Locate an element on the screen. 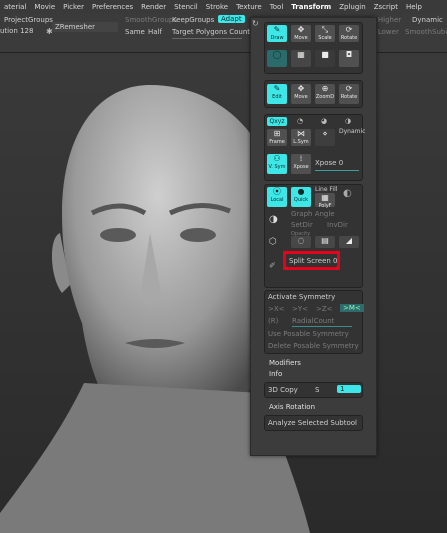 This screenshot has width=447, height=533. smoothsubd-button: SmoothSubd is located at coordinates (426, 32).